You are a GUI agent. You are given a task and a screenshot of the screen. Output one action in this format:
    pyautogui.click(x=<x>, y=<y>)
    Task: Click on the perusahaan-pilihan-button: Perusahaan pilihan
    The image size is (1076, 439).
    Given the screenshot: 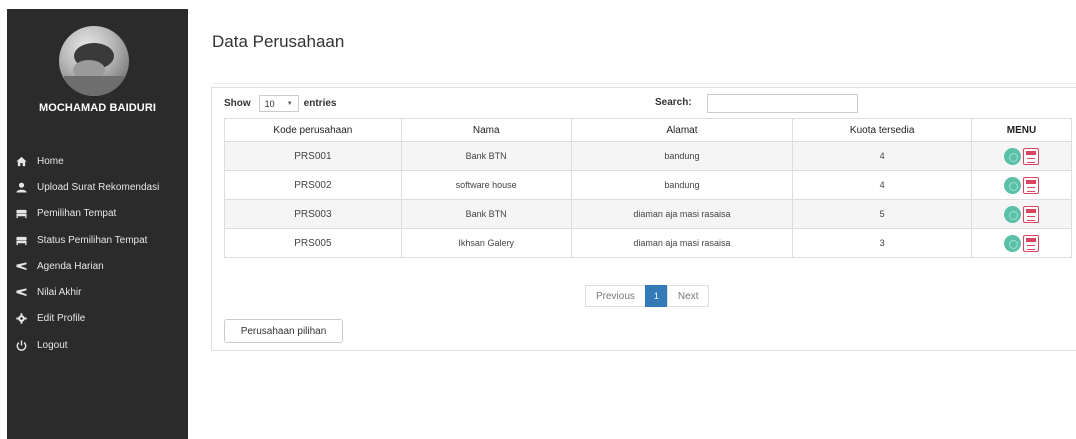 What is the action you would take?
    pyautogui.click(x=283, y=331)
    